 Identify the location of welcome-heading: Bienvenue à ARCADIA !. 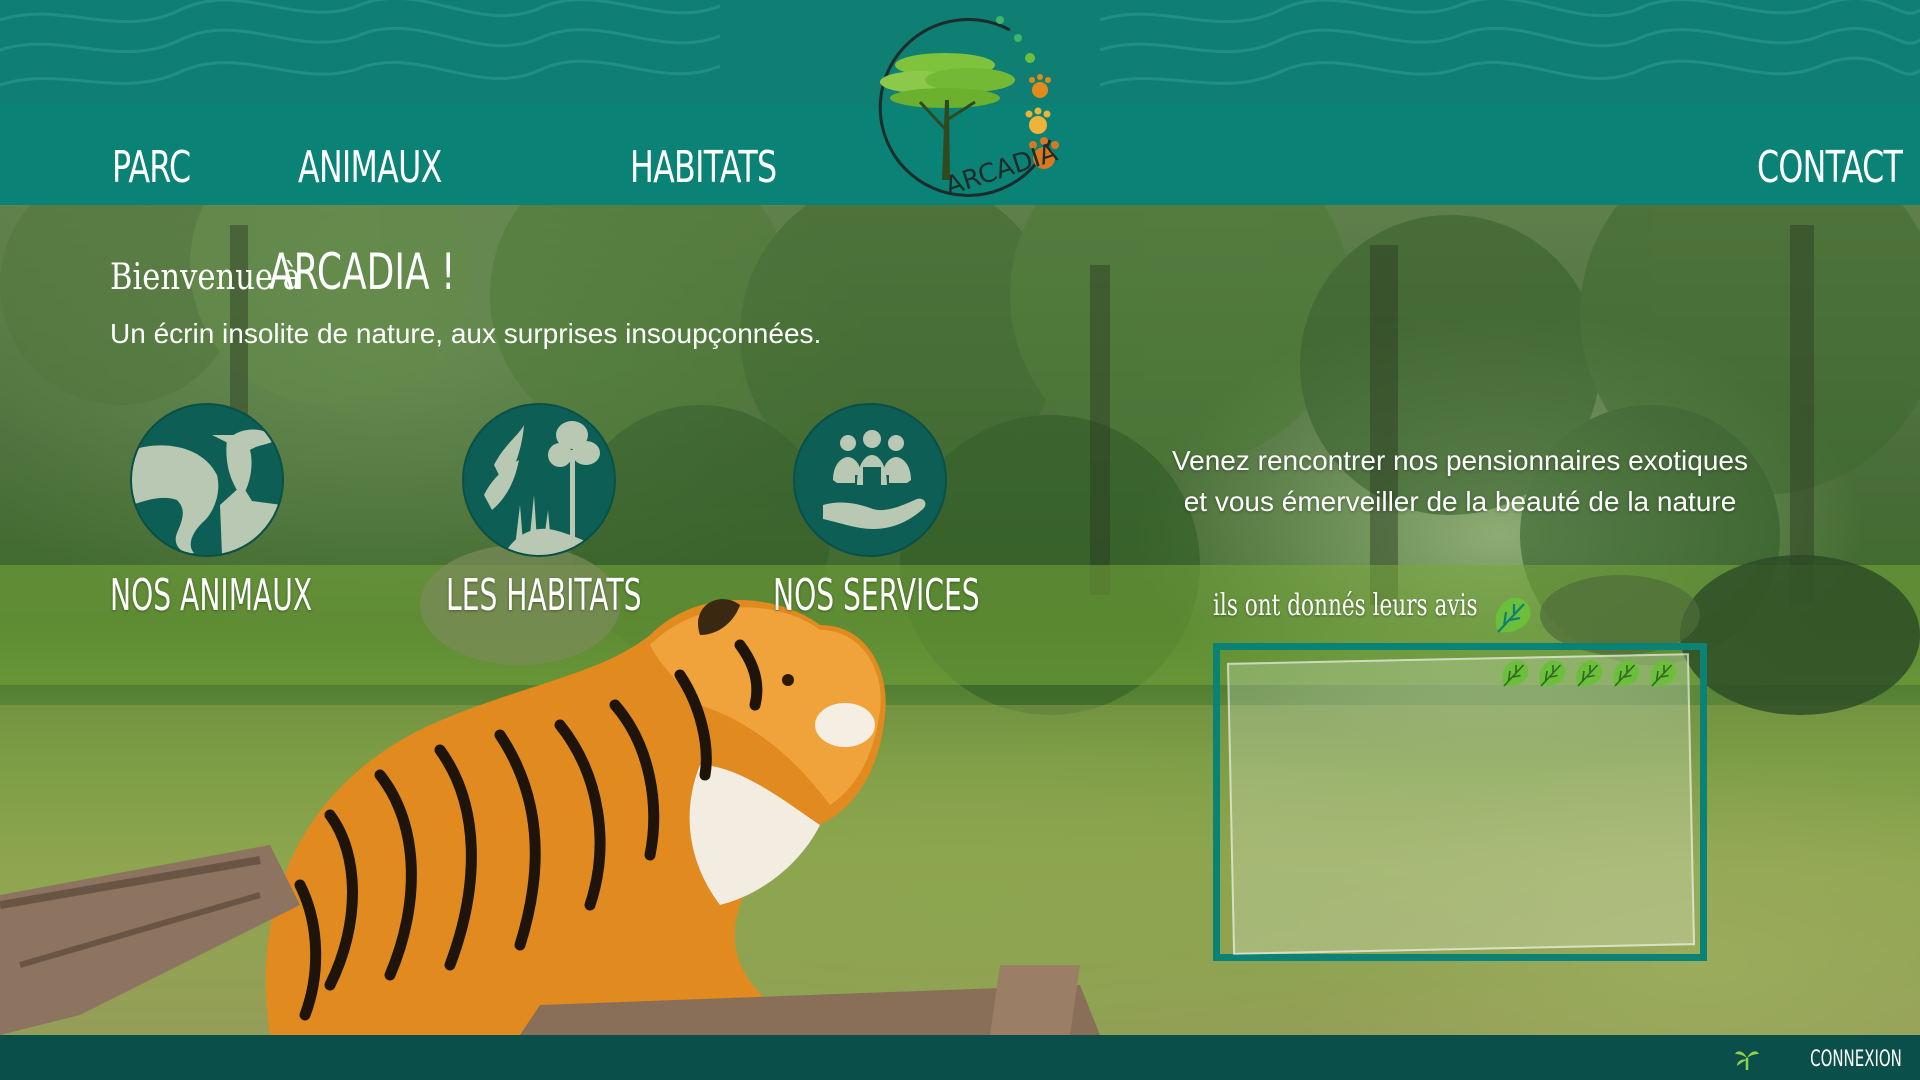
(319, 278).